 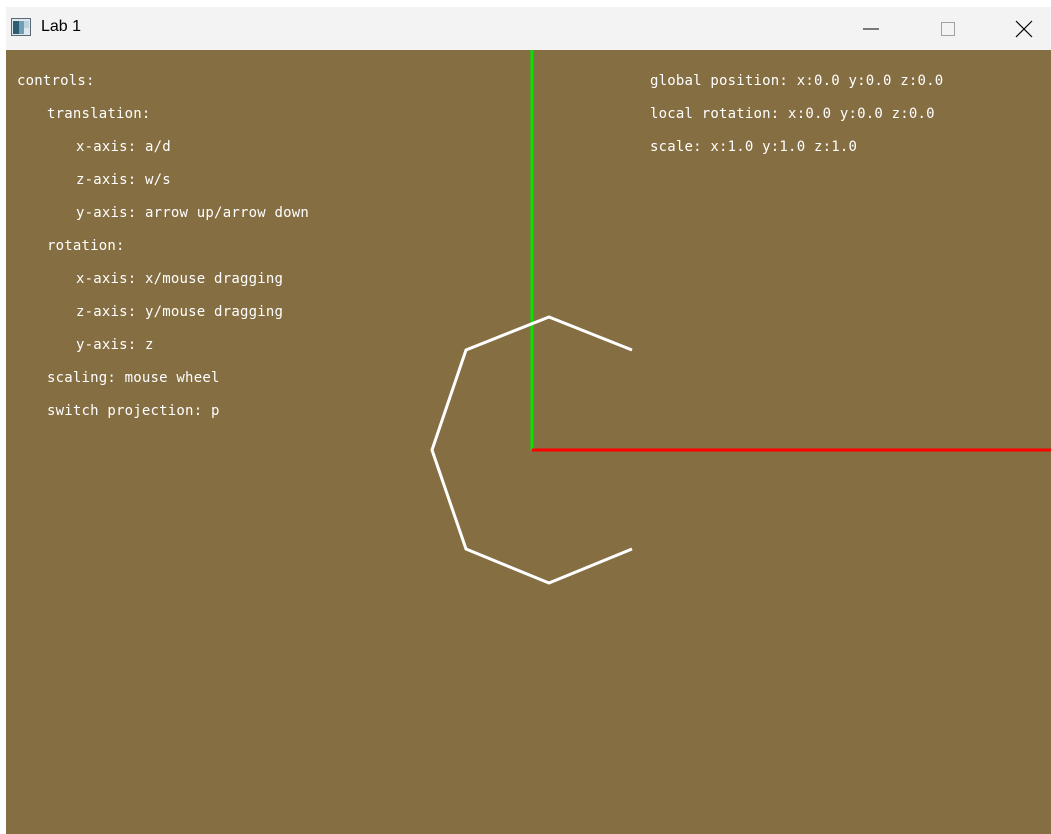 I want to click on app-icon, so click(x=21, y=27).